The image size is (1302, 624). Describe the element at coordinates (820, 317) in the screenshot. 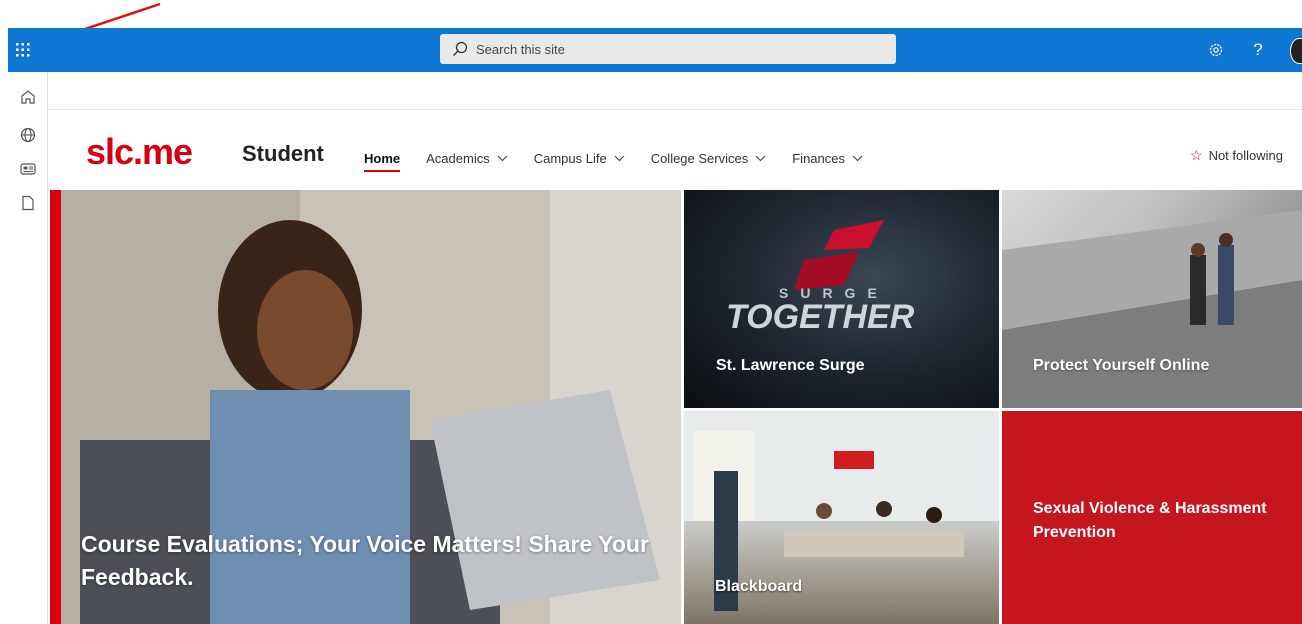

I see `svg-text: TOGETHER` at that location.